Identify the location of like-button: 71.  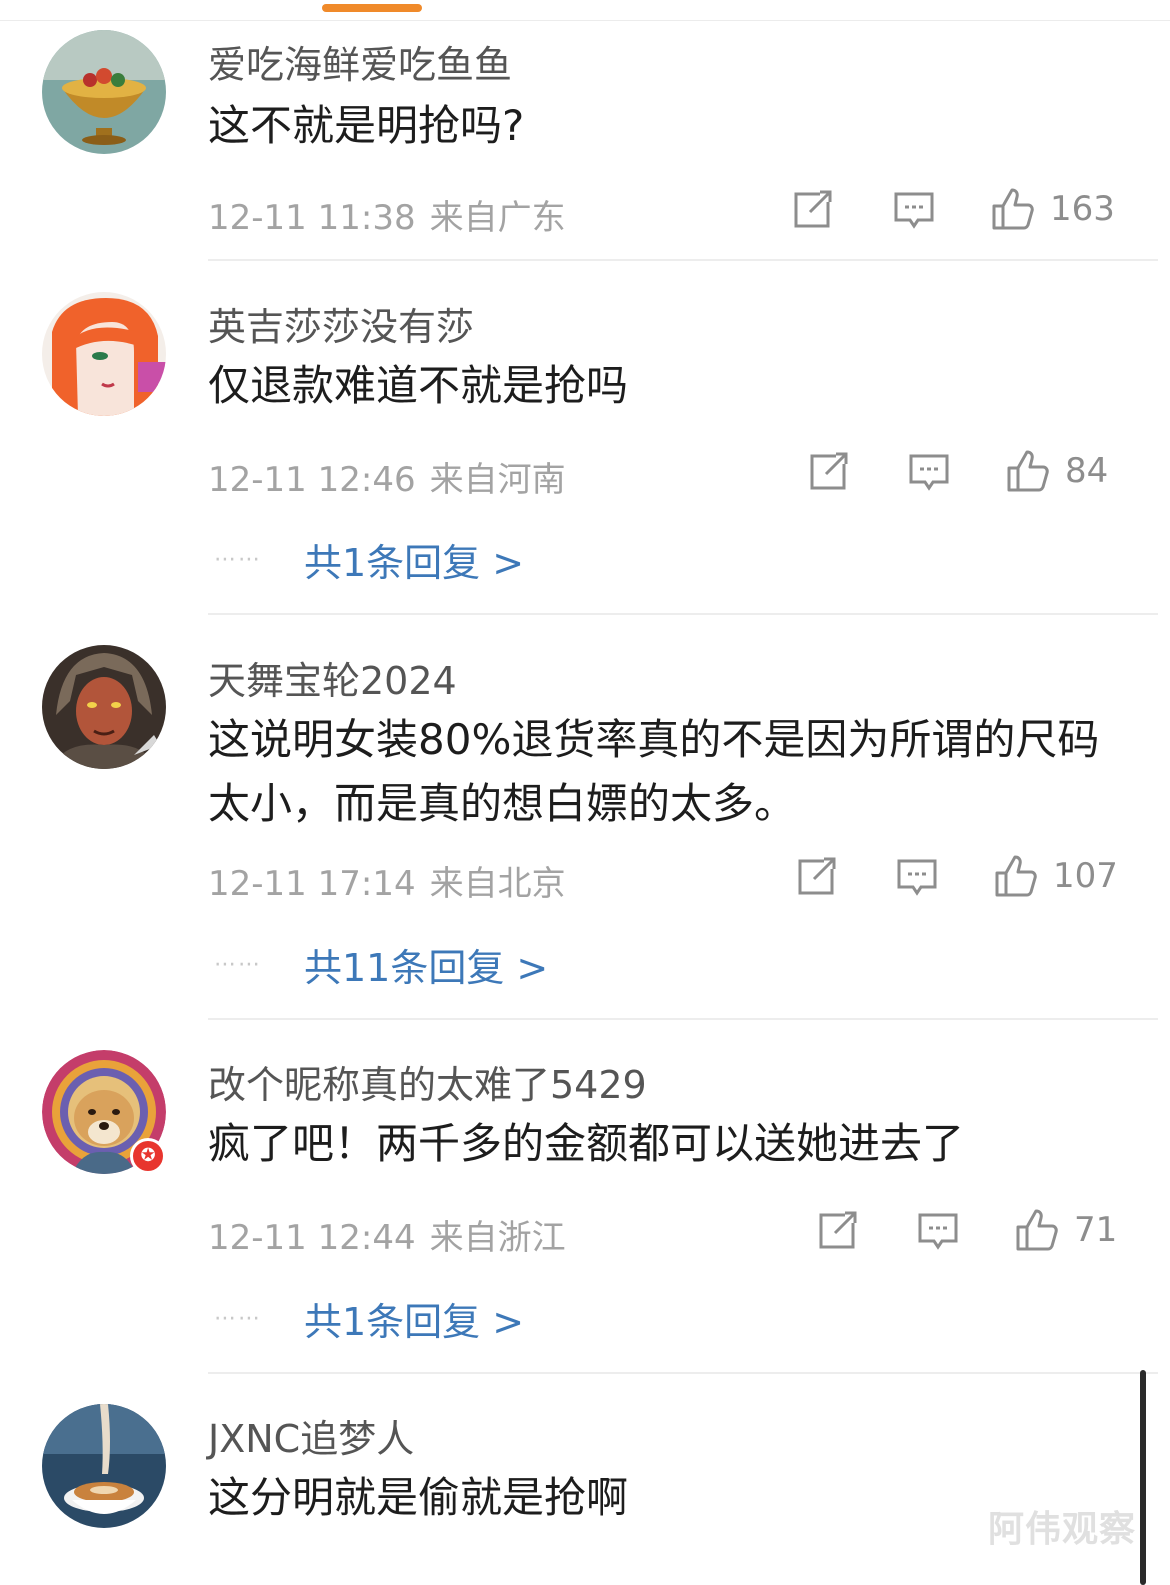
(1065, 1230).